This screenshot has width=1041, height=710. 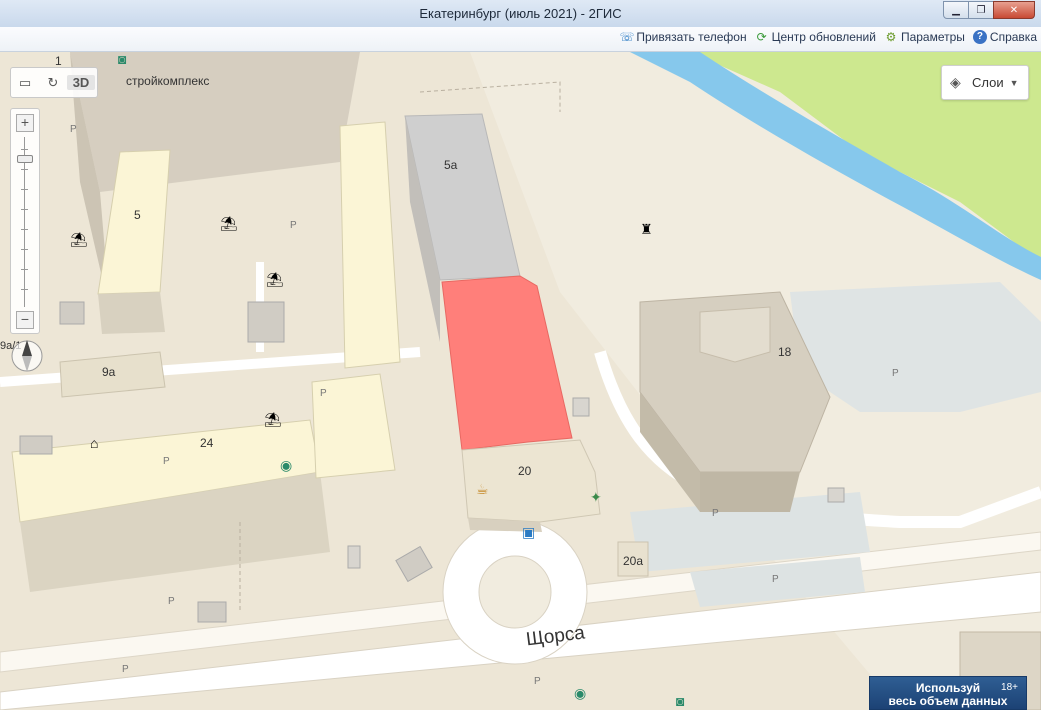 What do you see at coordinates (646, 229) in the screenshot?
I see `monument-icon: ♜` at bounding box center [646, 229].